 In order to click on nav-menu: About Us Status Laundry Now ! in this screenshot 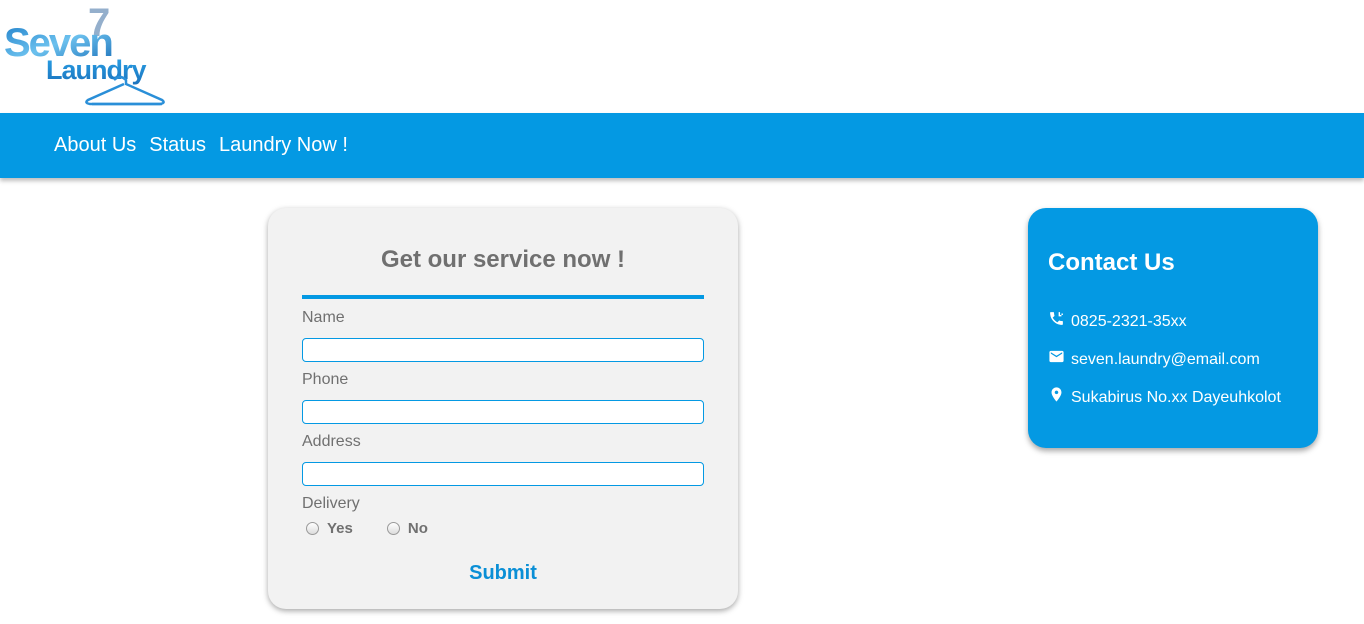, I will do `click(201, 145)`.